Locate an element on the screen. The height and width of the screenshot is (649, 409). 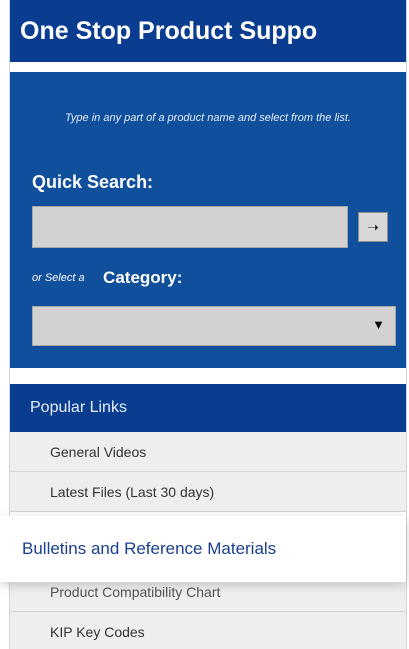
title-divider is located at coordinates (208, 67).